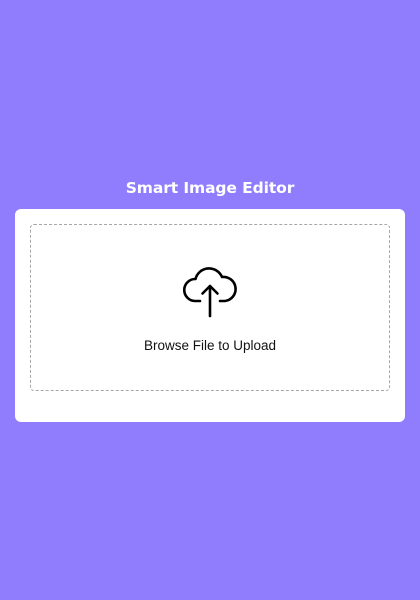  I want to click on cloud-upload-icon, so click(210, 291).